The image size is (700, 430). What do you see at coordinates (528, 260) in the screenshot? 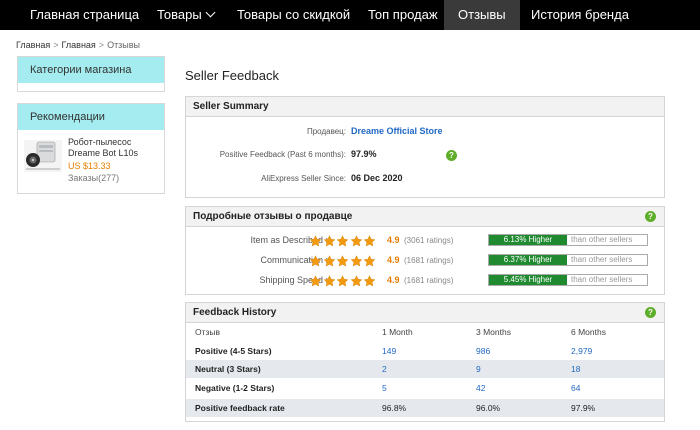
I see `comparison-higher: 6.37% Higher` at bounding box center [528, 260].